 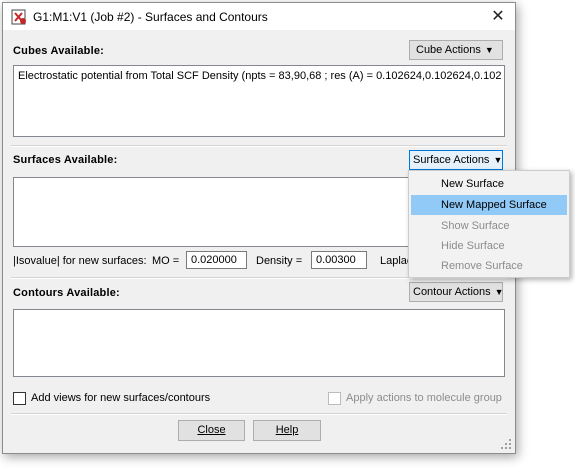 I want to click on resize-grip-icon, so click(x=506, y=444).